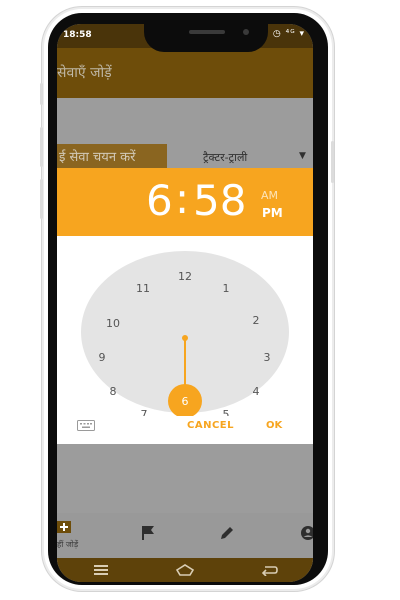 The width and height of the screenshot is (400, 600). I want to click on clock-number-10: 10, so click(113, 323).